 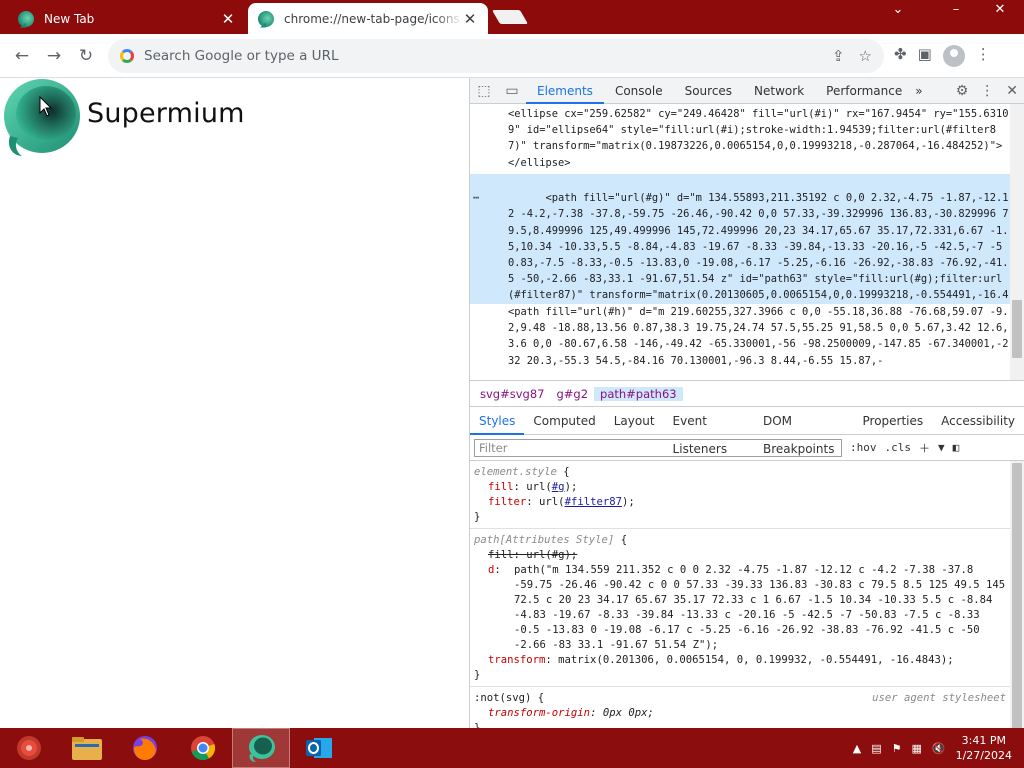 I want to click on tab-sources: Sources, so click(x=708, y=91).